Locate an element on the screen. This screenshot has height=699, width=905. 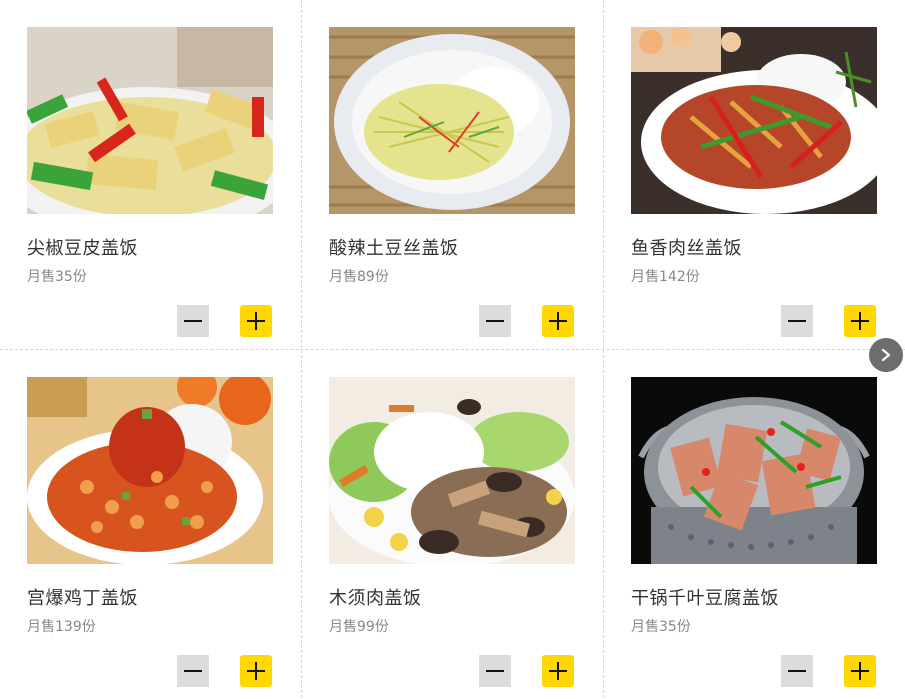
dish-name: 酸辣土豆丝盖饭 is located at coordinates (394, 248).